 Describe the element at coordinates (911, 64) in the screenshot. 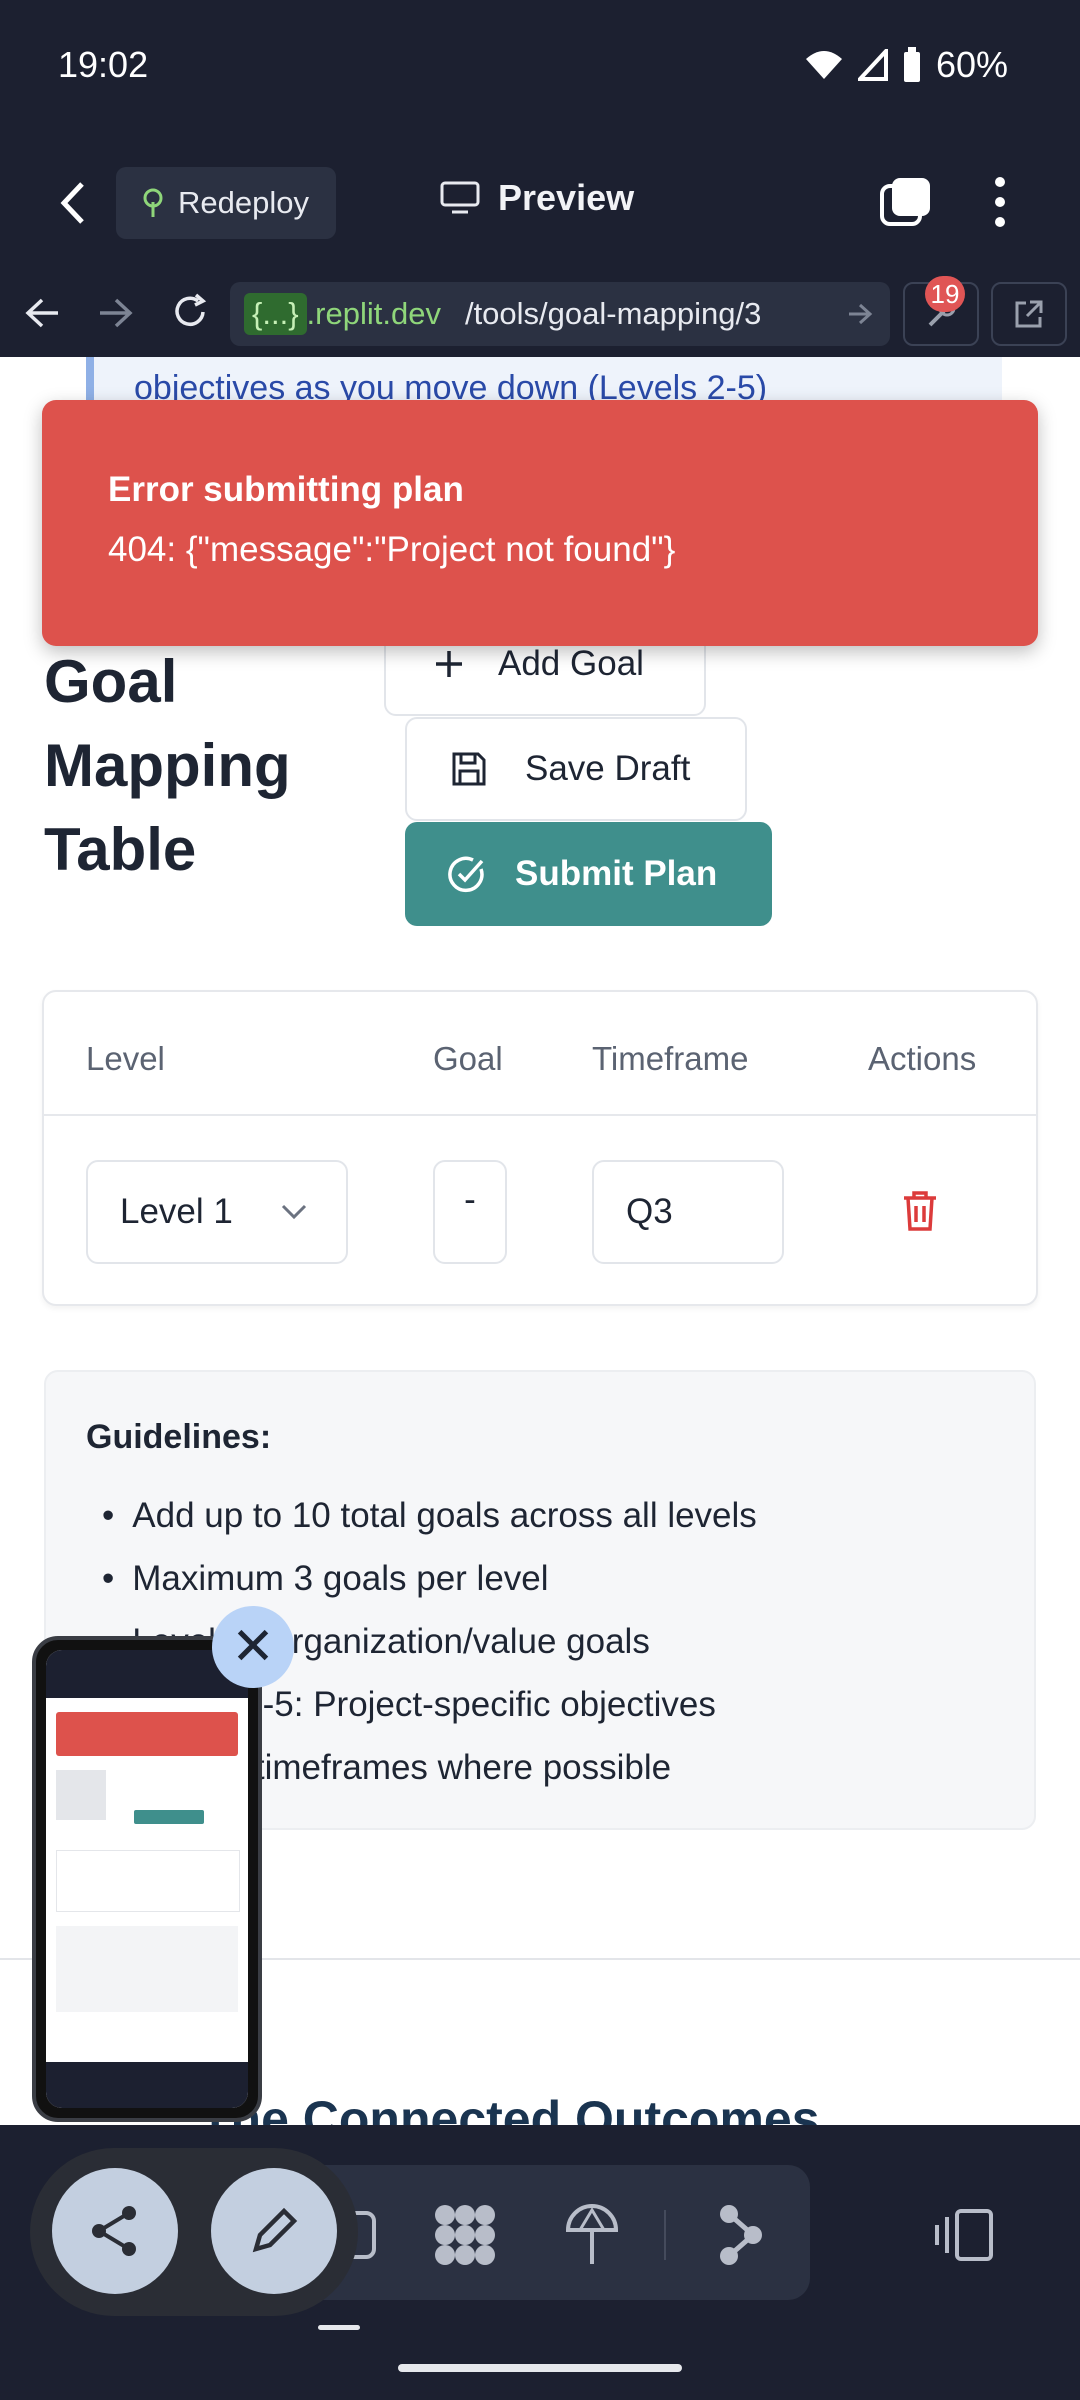

I see `battery-icon` at that location.